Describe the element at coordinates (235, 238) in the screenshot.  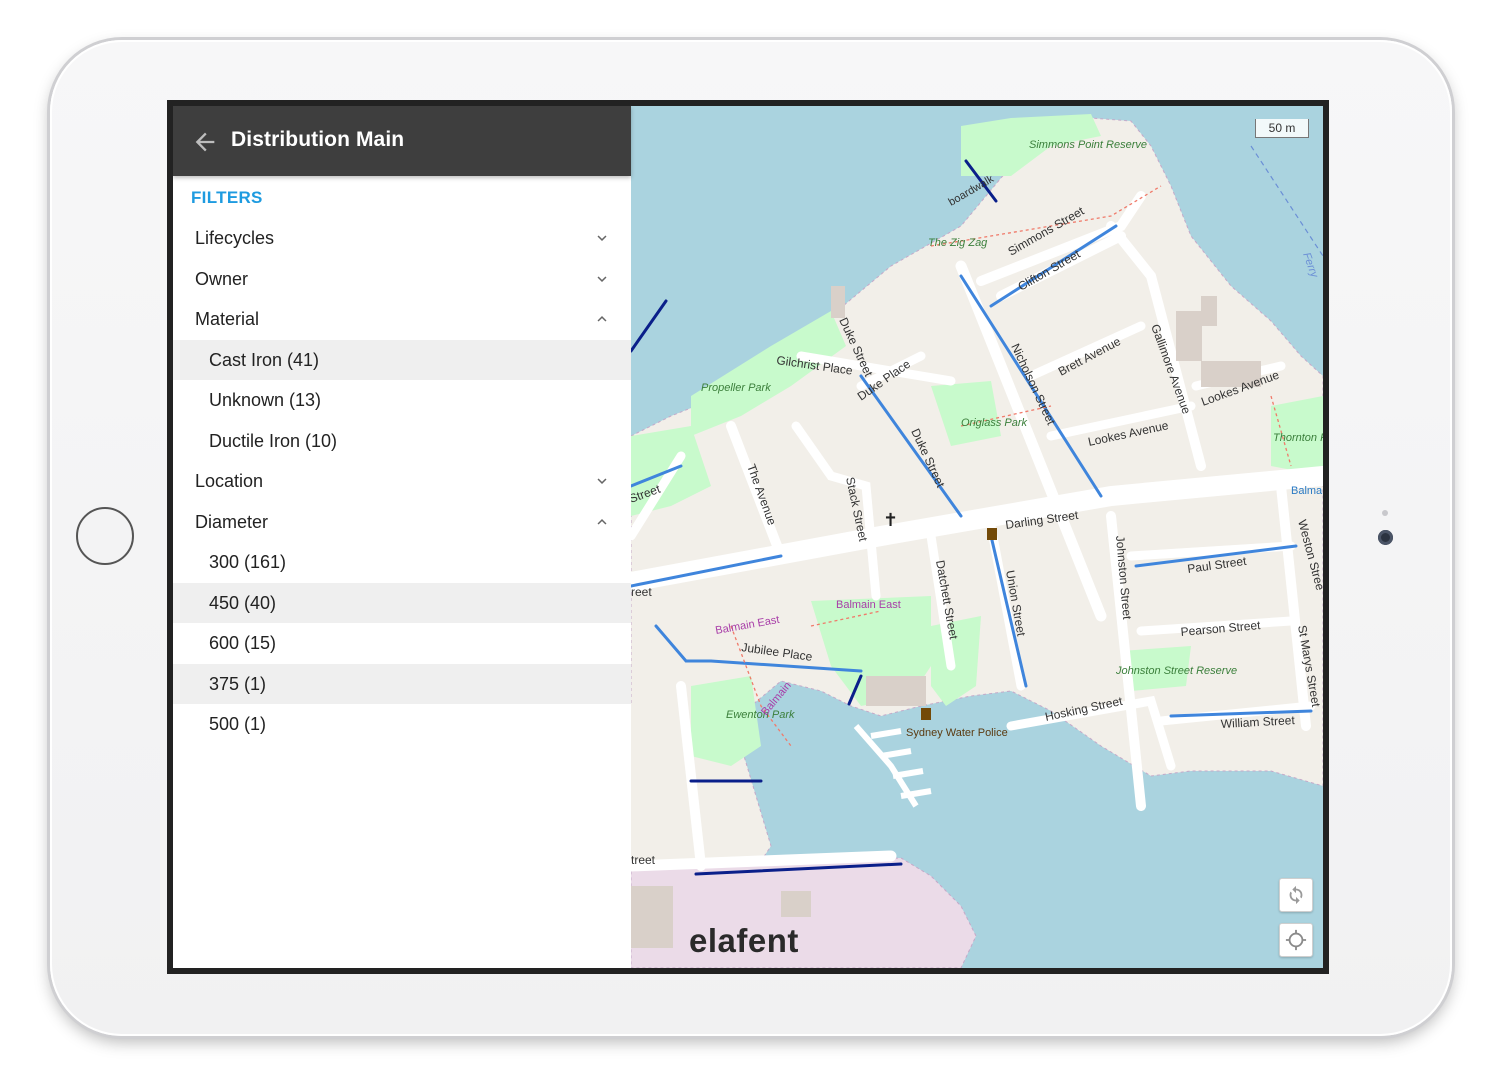
I see `filter-label: Lifecycles` at that location.